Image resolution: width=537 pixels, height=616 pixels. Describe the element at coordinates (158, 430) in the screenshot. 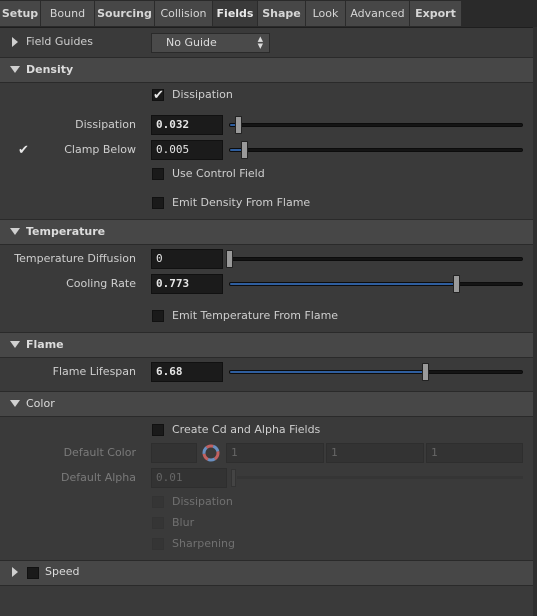

I see `create-cd-alpha-checkbox` at that location.